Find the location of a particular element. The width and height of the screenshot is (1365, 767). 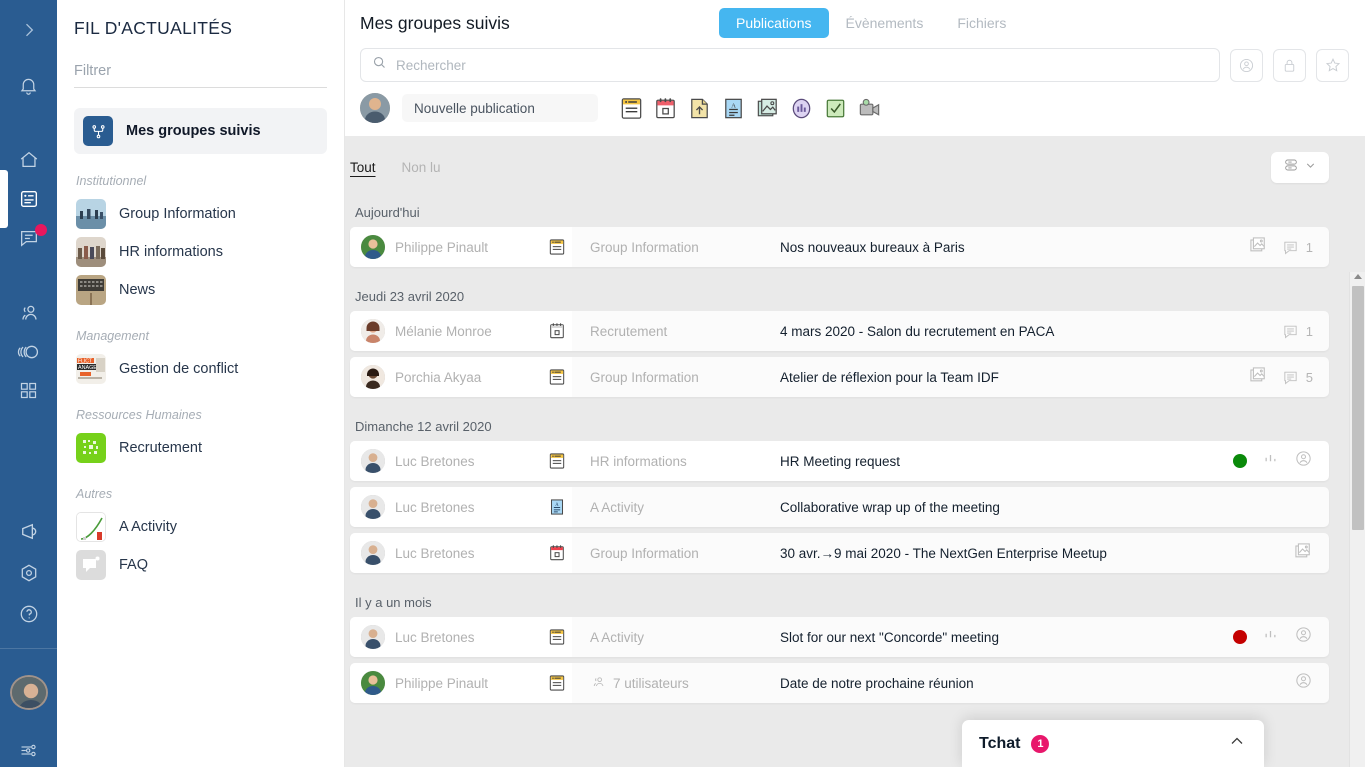

new-publication-input: Nouvelle publication is located at coordinates (500, 108).